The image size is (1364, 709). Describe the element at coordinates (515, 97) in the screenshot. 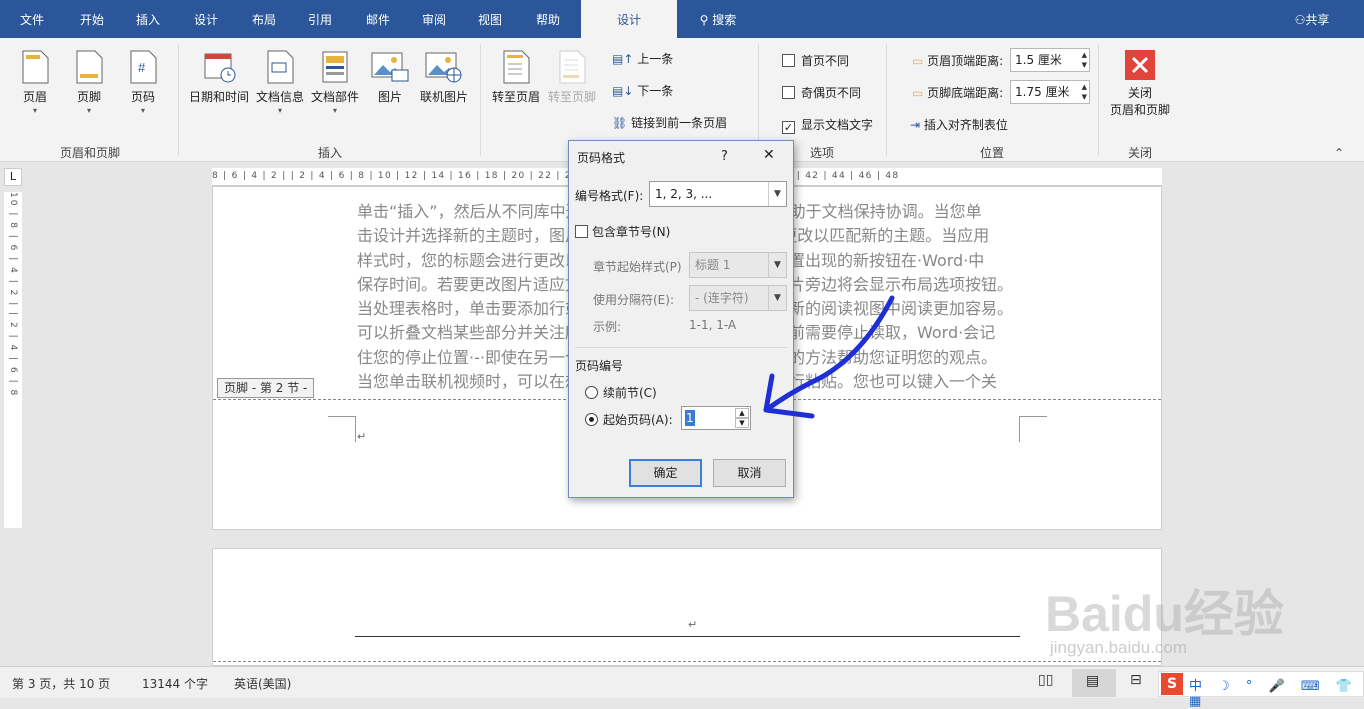

I see `goto-header-label: 转至页眉` at that location.